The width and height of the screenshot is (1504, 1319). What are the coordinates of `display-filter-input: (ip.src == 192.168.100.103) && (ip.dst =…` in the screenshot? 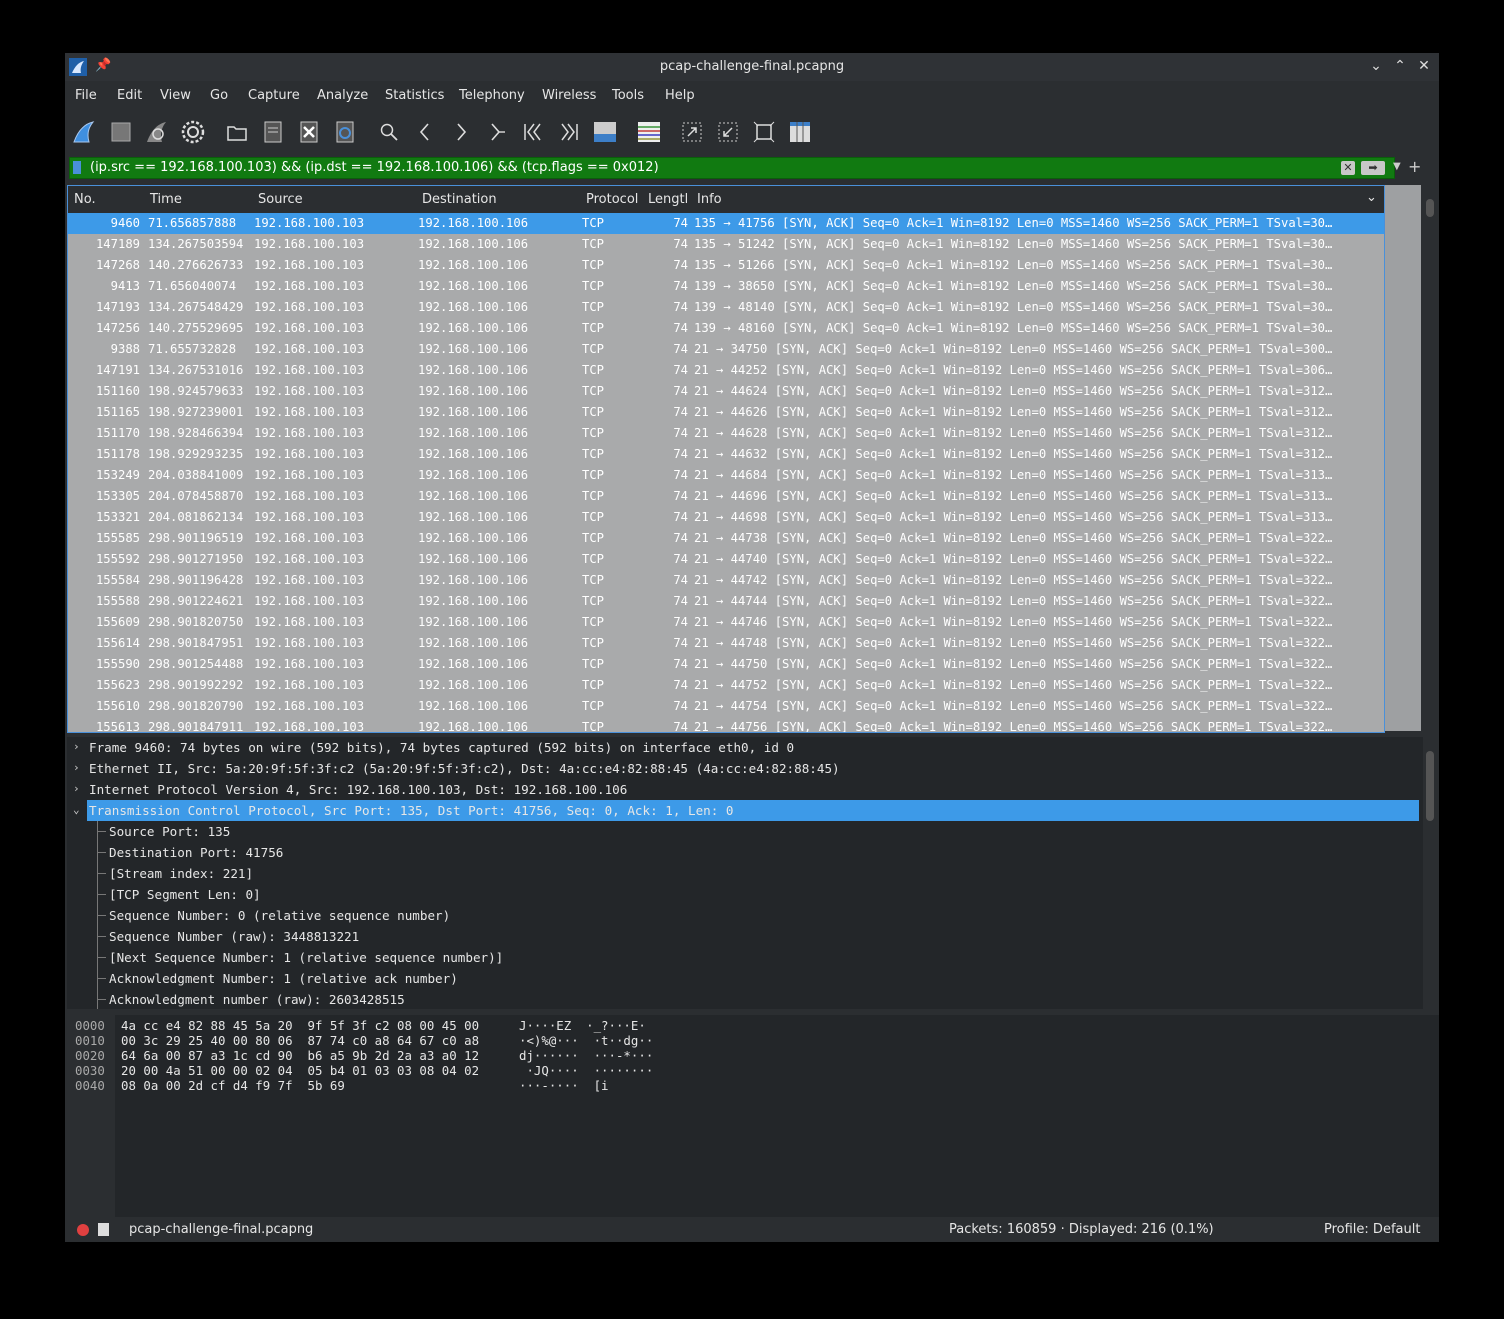 It's located at (374, 167).